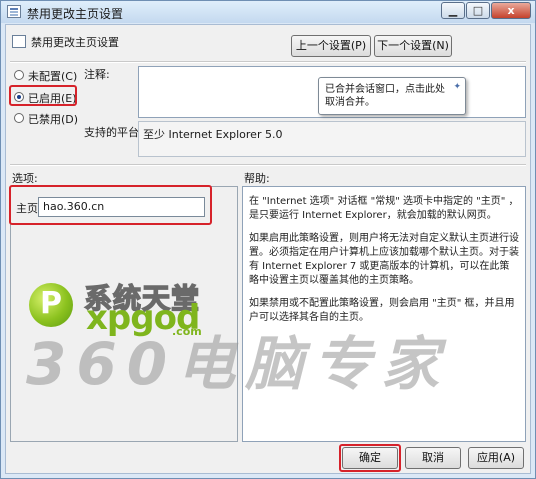 This screenshot has width=536, height=479. What do you see at coordinates (268, 165) in the screenshot?
I see `platform-divider` at bounding box center [268, 165].